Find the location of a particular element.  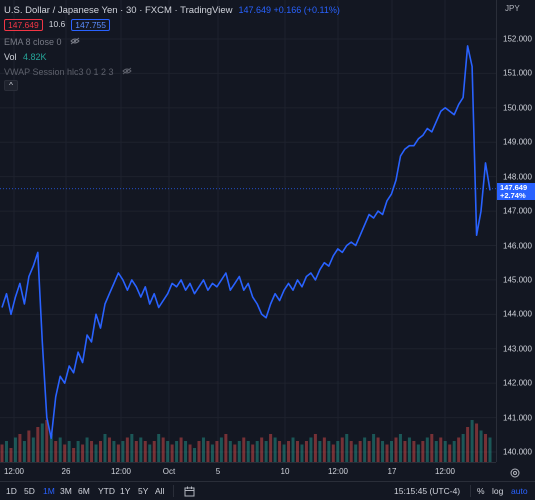

volume-label: Vol is located at coordinates (10, 57).